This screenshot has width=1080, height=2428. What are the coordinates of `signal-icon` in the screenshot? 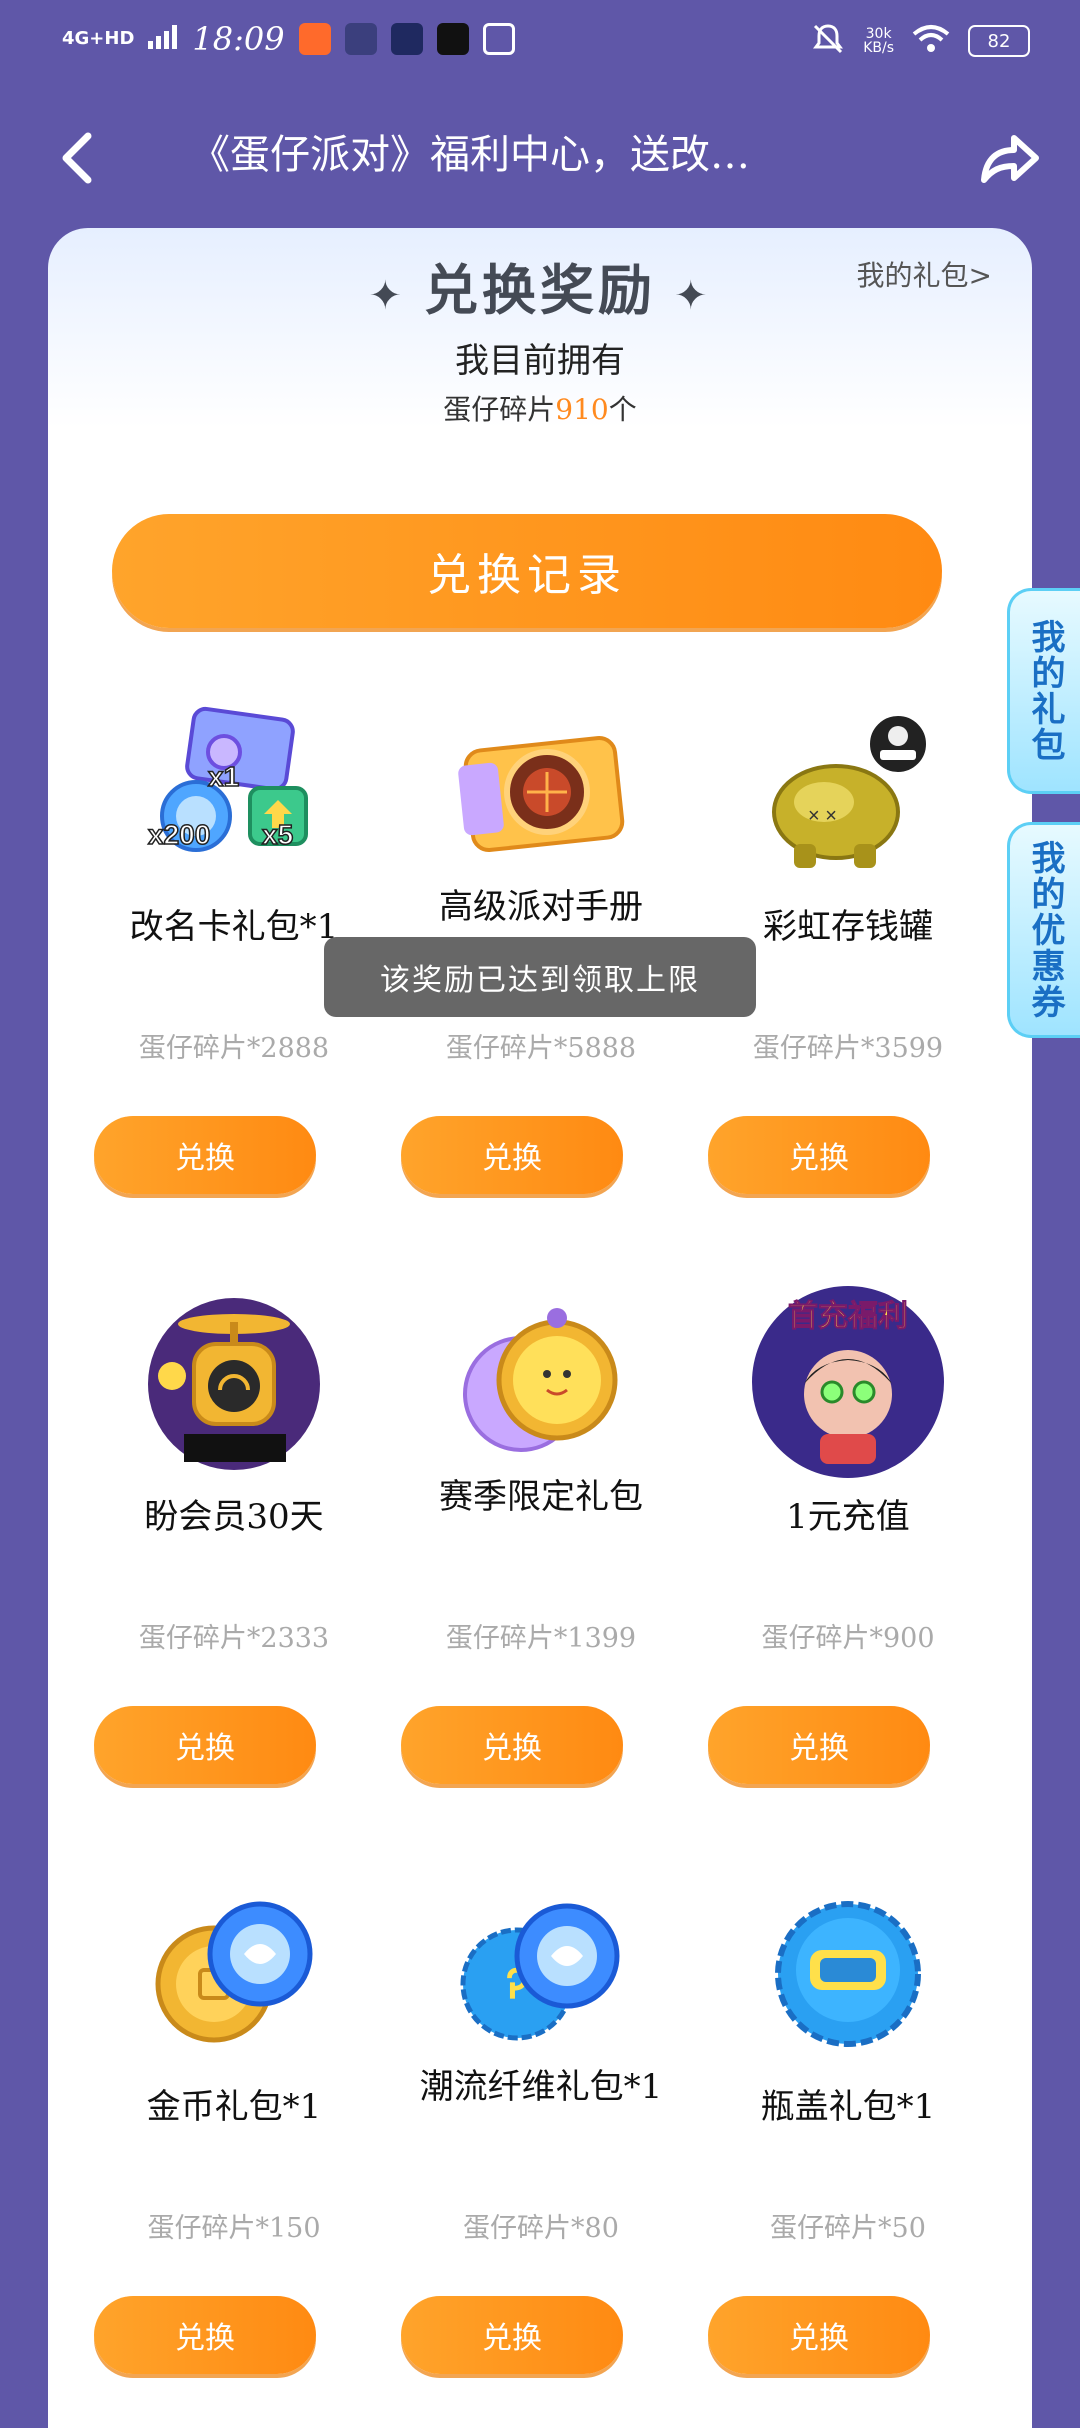 It's located at (163, 39).